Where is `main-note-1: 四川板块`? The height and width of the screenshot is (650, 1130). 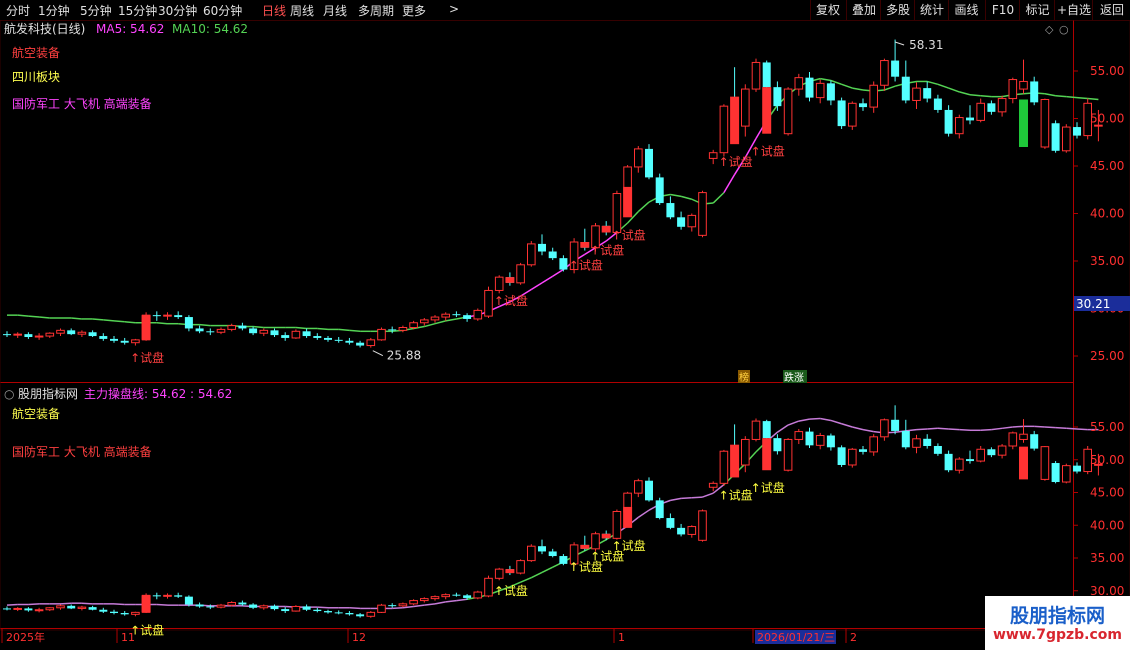
main-note-1: 四川板块 is located at coordinates (36, 77).